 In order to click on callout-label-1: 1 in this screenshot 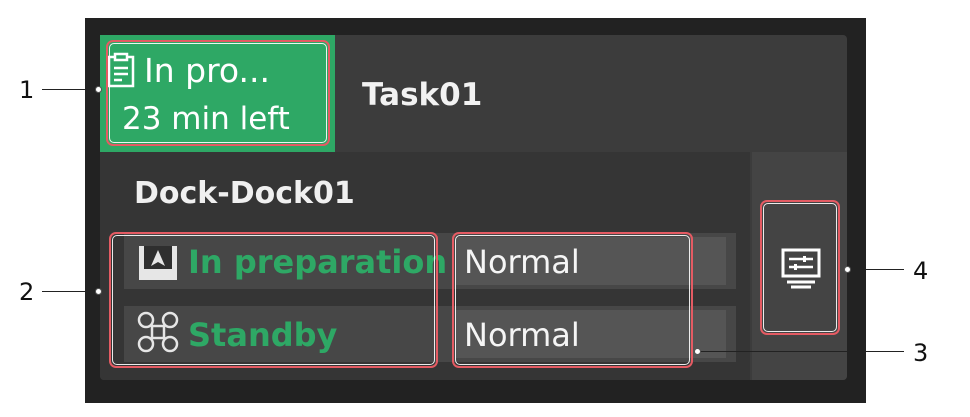, I will do `click(27, 90)`.